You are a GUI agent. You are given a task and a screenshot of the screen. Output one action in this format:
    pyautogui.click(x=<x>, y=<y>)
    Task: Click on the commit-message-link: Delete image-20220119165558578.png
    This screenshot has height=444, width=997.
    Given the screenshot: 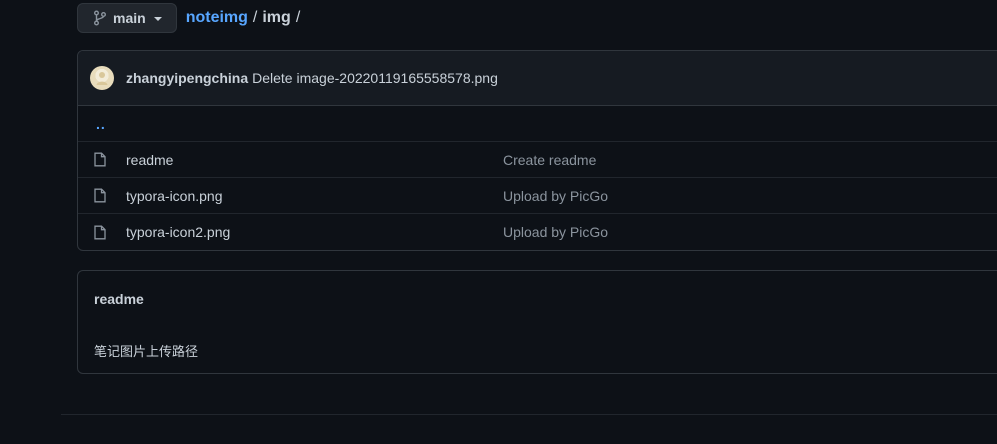 What is the action you would take?
    pyautogui.click(x=375, y=78)
    